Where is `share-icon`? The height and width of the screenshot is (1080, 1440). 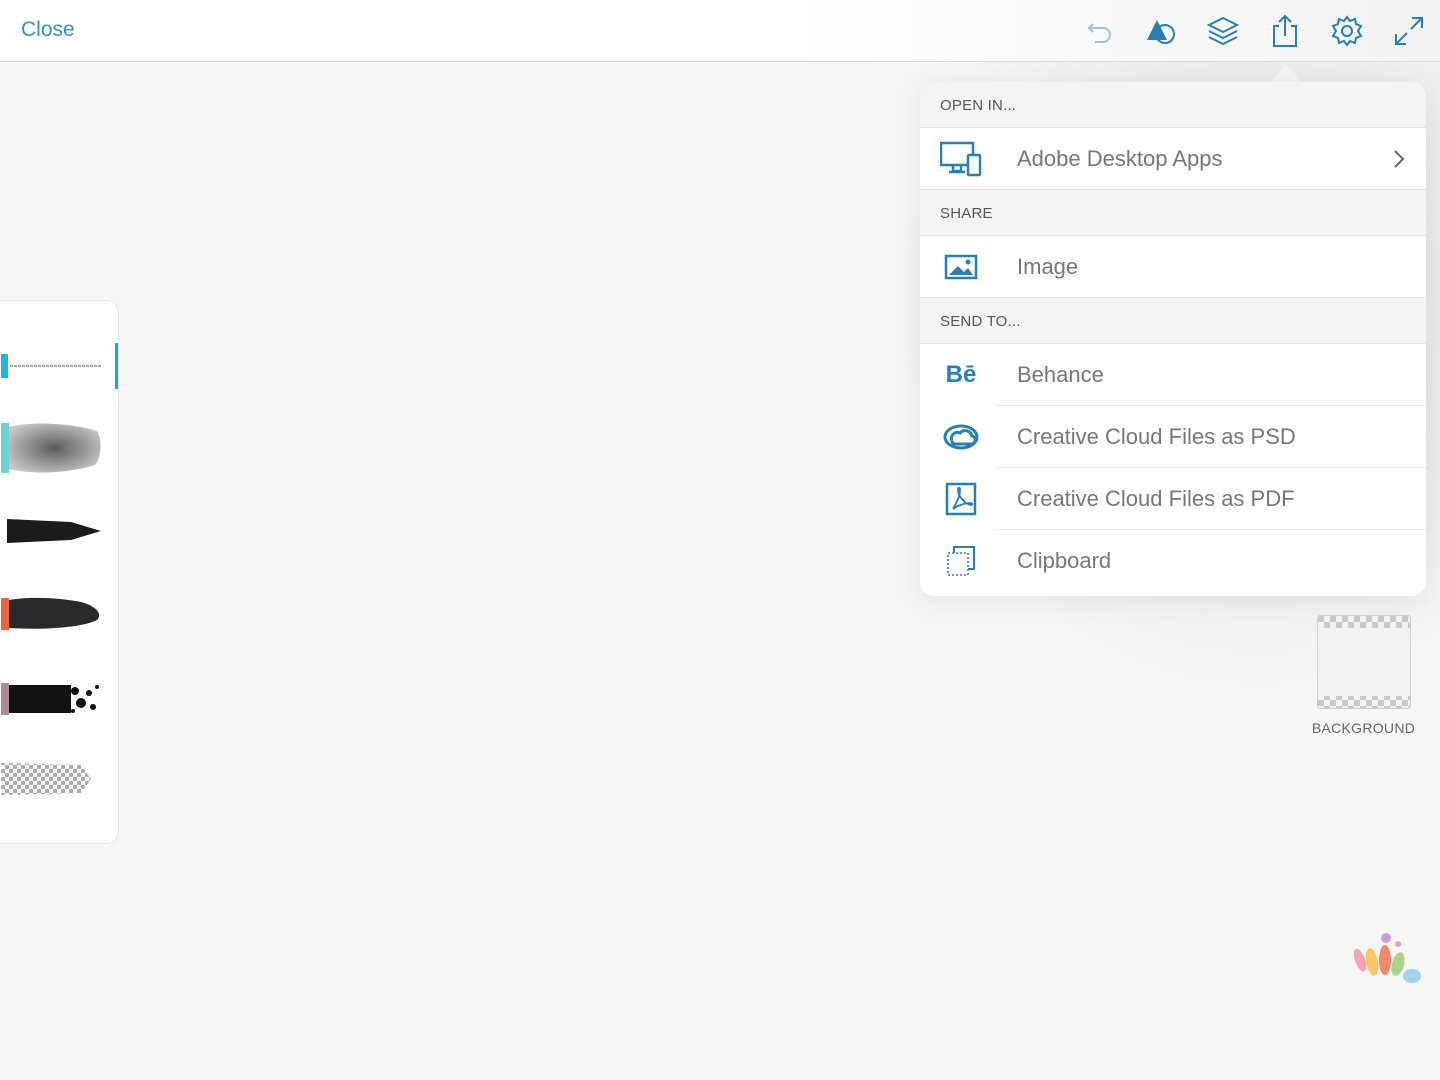 share-icon is located at coordinates (1285, 31).